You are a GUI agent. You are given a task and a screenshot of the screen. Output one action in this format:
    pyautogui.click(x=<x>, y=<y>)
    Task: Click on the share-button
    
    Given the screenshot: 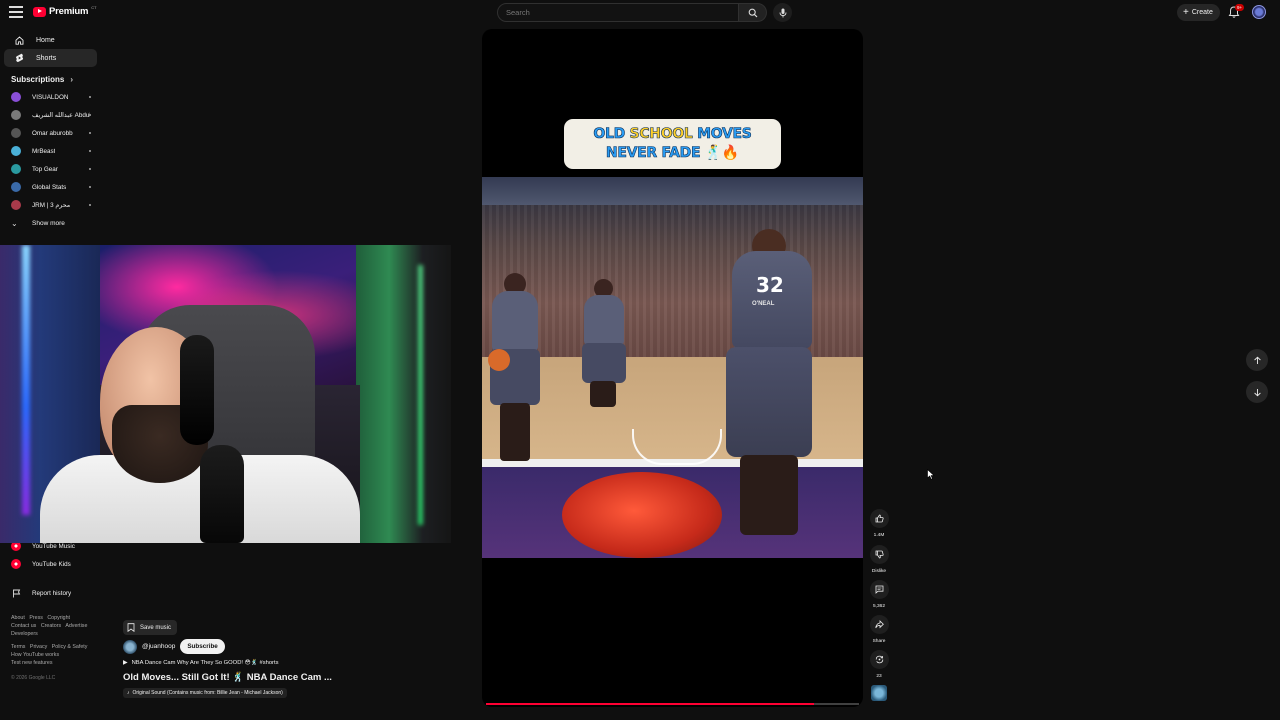 What is the action you would take?
    pyautogui.click(x=879, y=624)
    